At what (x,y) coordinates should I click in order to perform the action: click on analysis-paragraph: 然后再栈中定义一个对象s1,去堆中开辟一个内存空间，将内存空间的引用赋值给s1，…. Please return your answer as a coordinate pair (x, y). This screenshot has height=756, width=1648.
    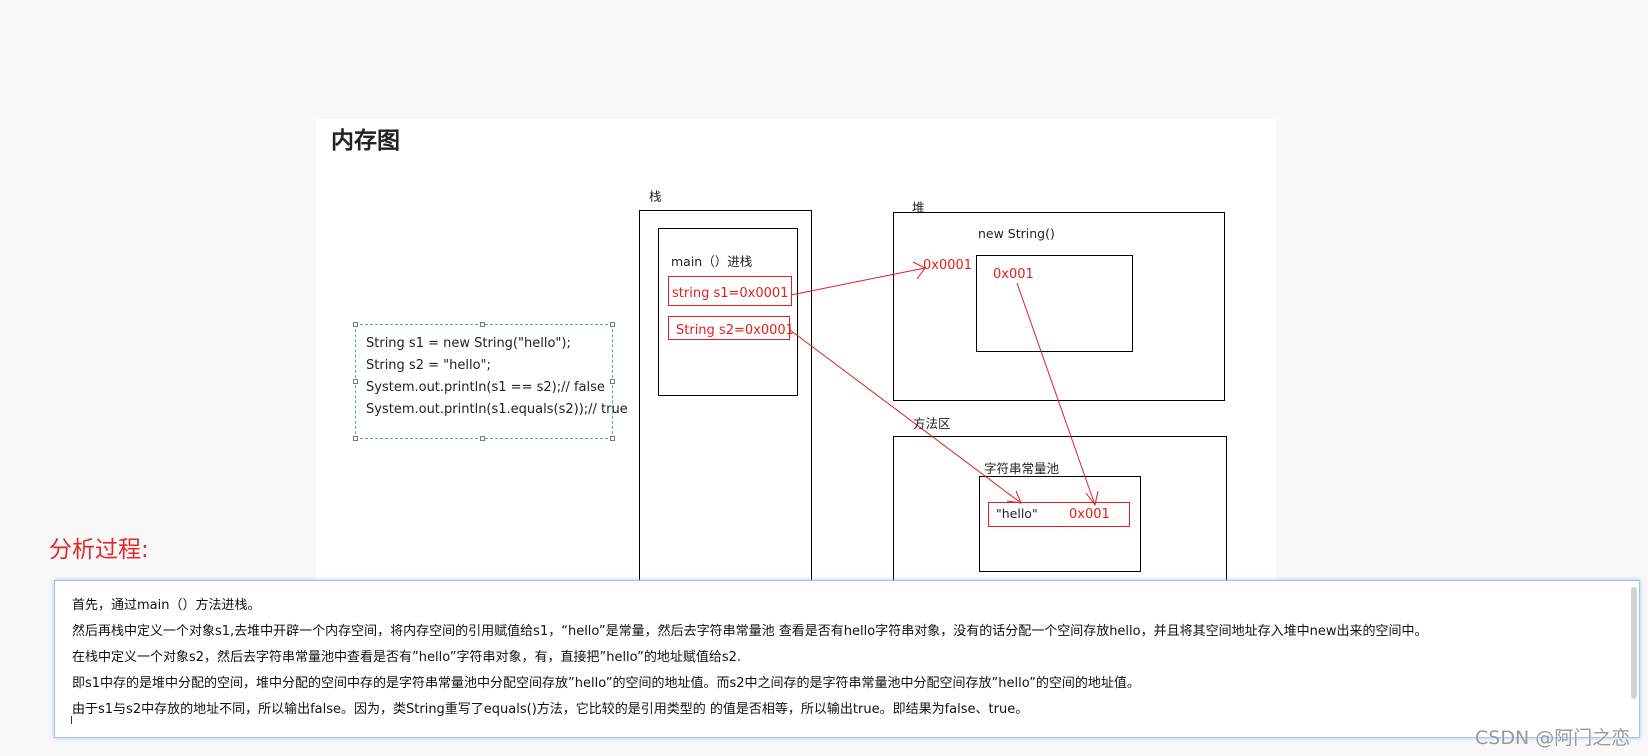
    Looking at the image, I should click on (750, 631).